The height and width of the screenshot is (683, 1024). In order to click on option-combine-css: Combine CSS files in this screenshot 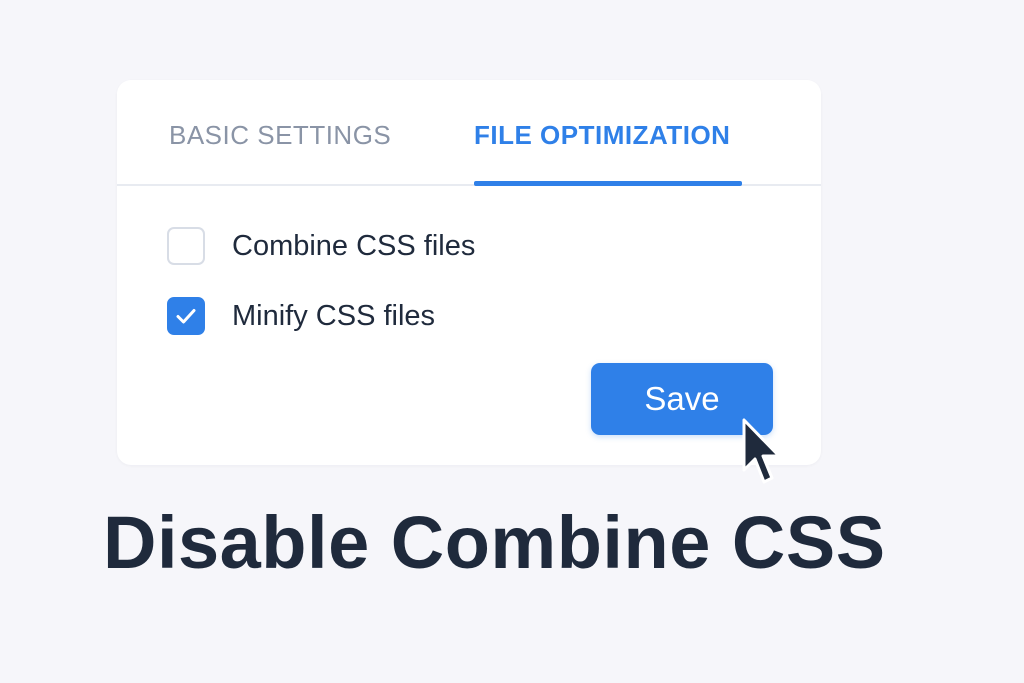, I will do `click(321, 246)`.